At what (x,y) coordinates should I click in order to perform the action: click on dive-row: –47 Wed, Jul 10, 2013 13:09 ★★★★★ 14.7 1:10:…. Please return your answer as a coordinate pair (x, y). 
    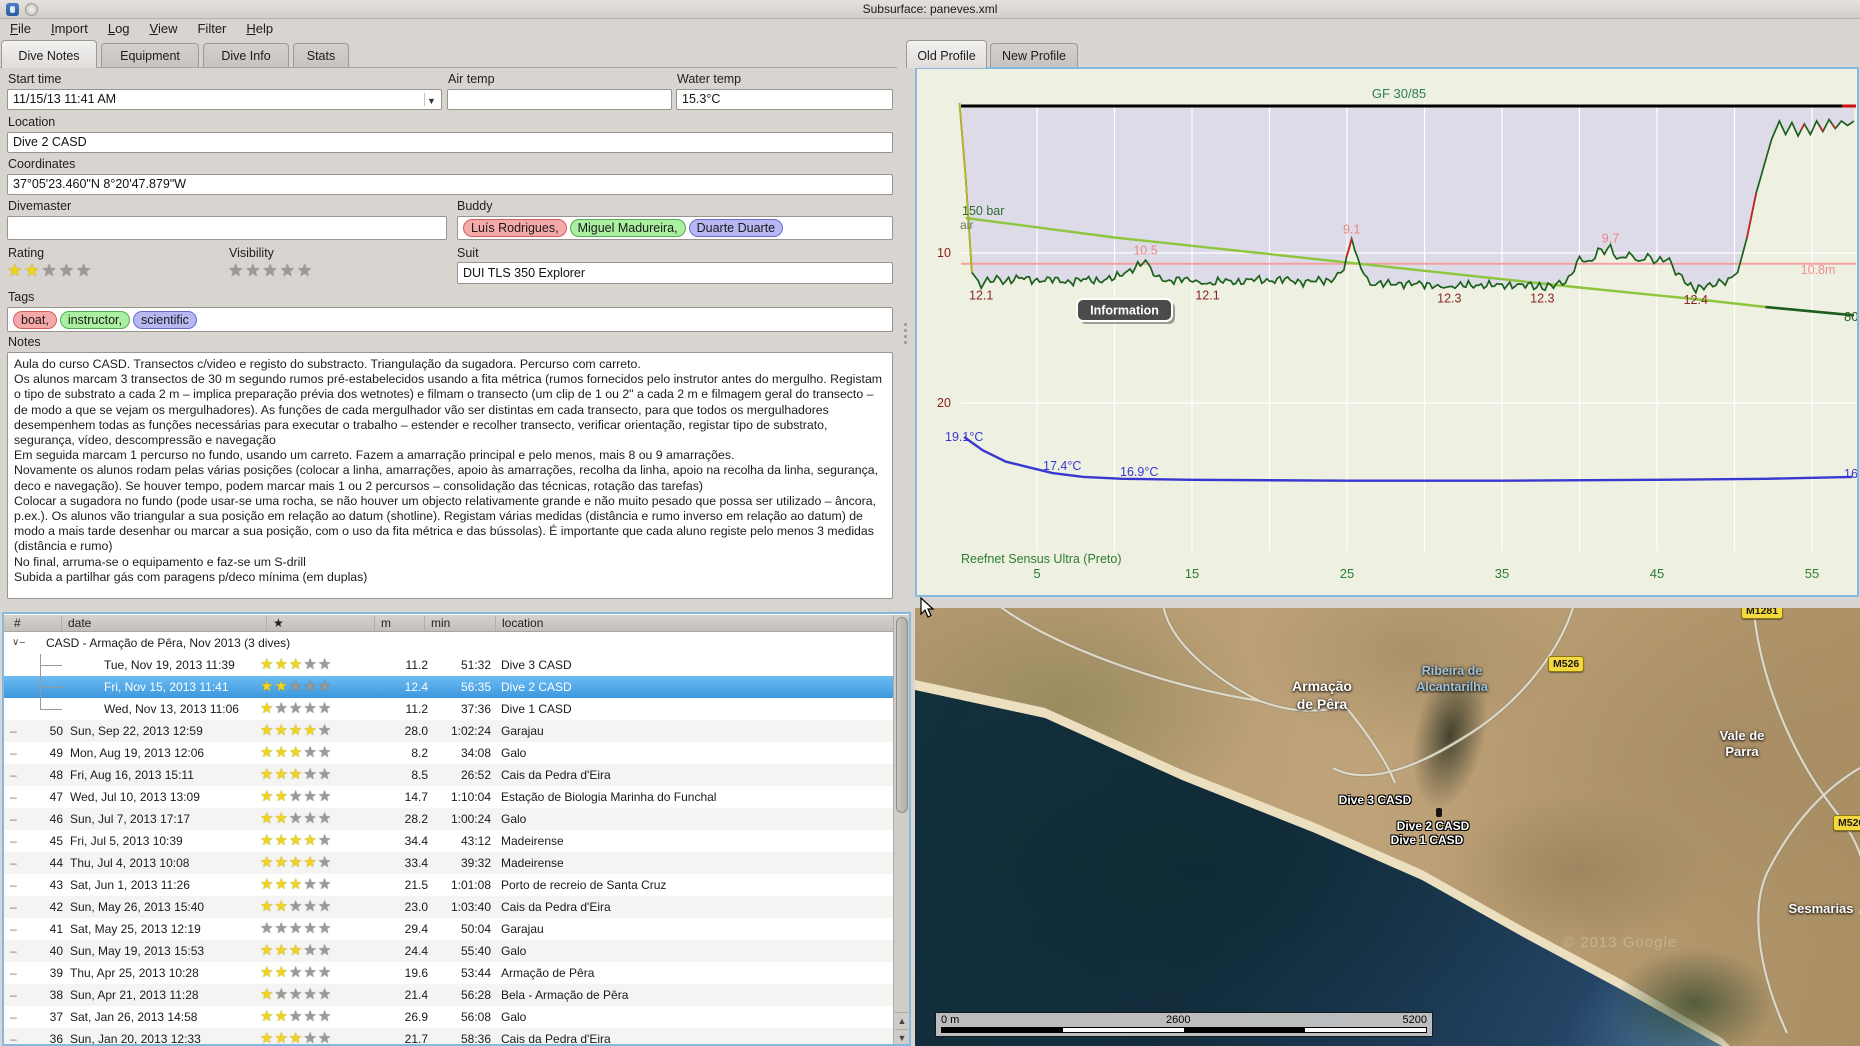
    Looking at the image, I should click on (456, 797).